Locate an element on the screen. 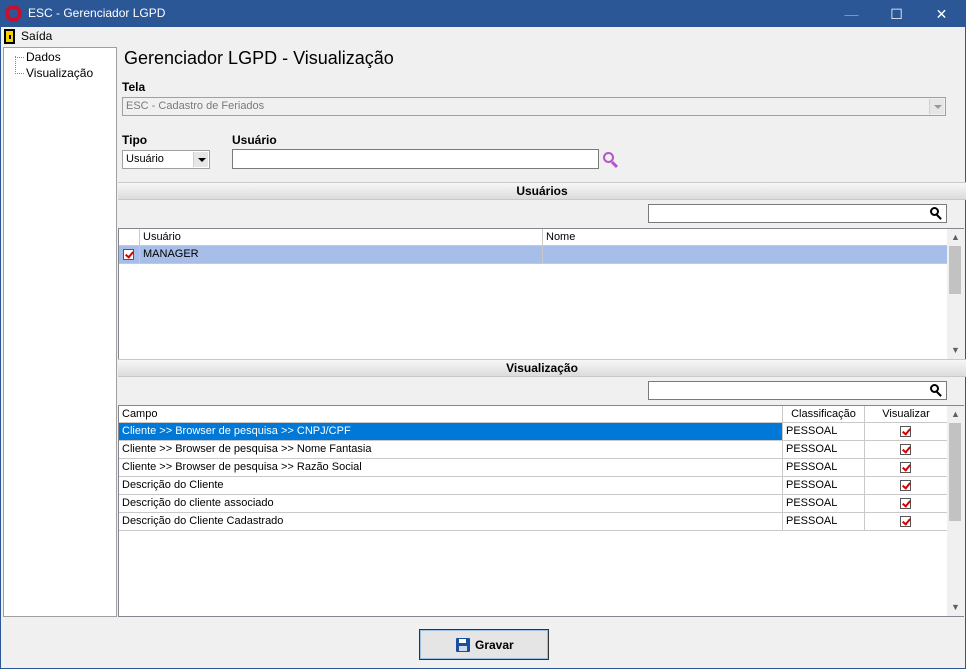 The height and width of the screenshot is (669, 966). page-title: Gerenciador LGPD - Visualização is located at coordinates (259, 58).